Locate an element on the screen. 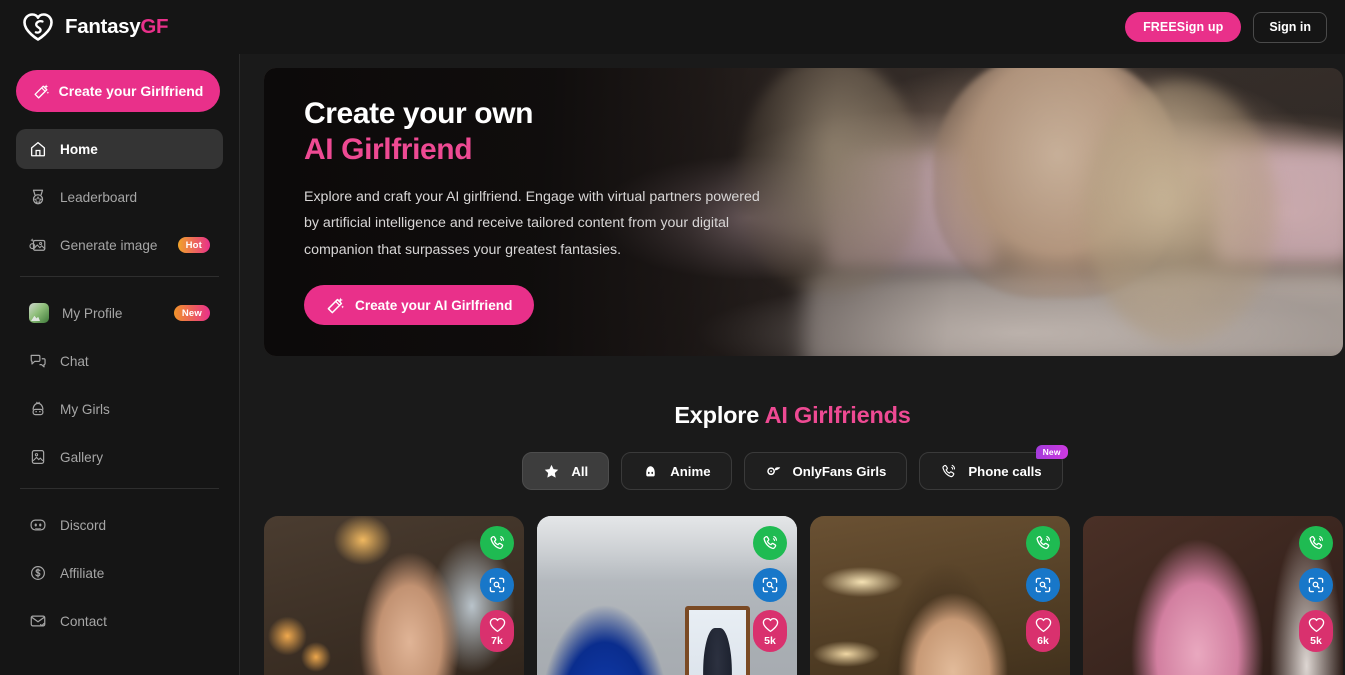  sidebar-item-chat: Chat is located at coordinates (119, 361).